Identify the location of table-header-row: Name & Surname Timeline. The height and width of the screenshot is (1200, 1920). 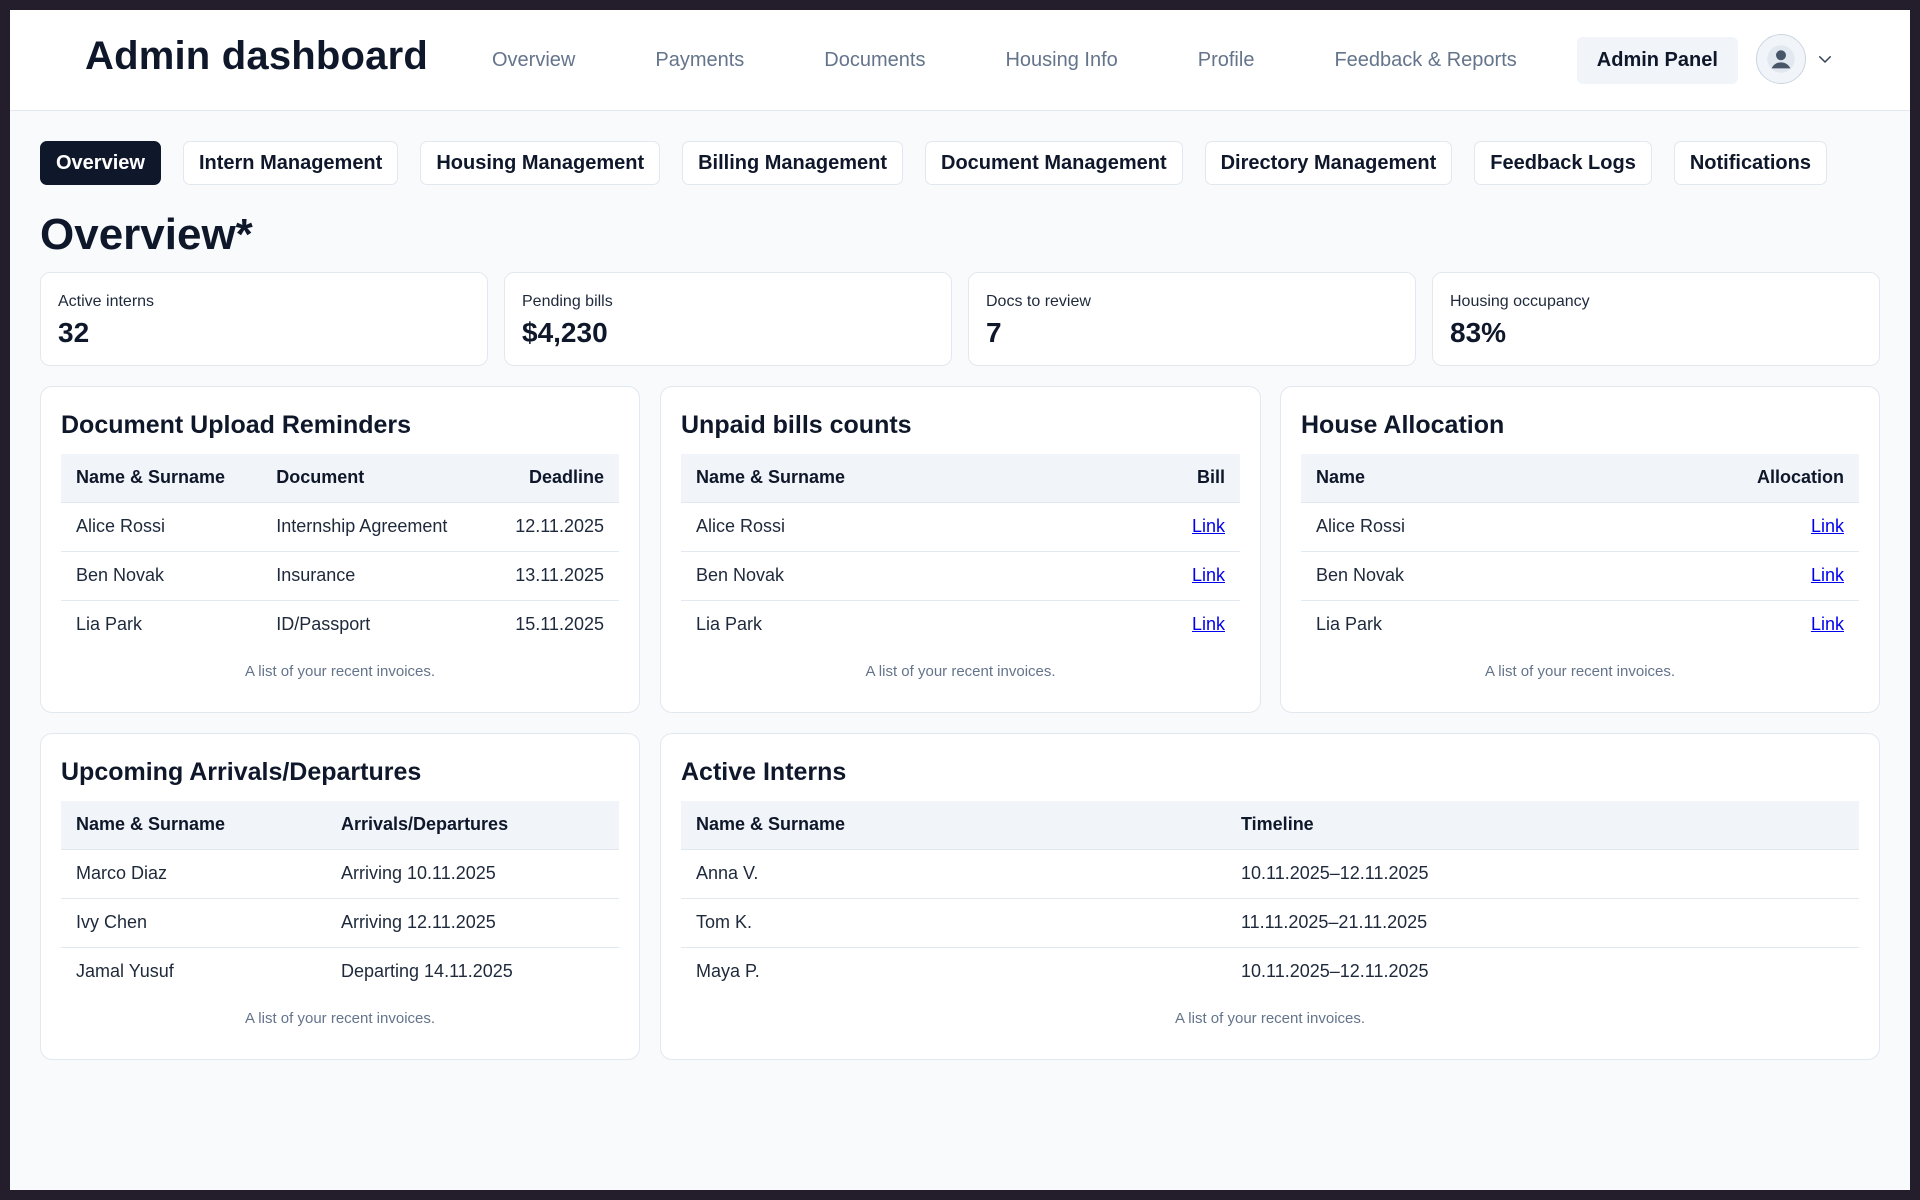
(1270, 825).